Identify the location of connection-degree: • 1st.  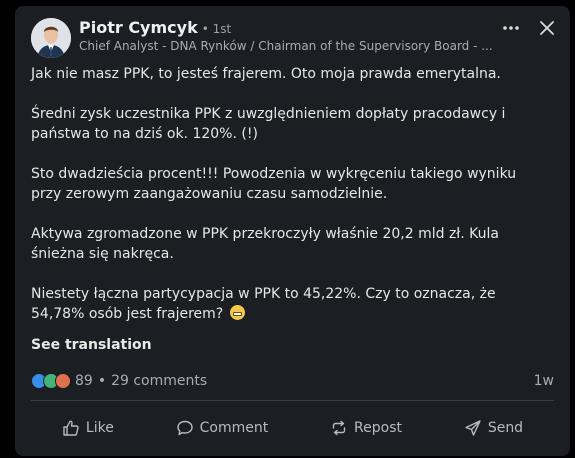
(216, 29).